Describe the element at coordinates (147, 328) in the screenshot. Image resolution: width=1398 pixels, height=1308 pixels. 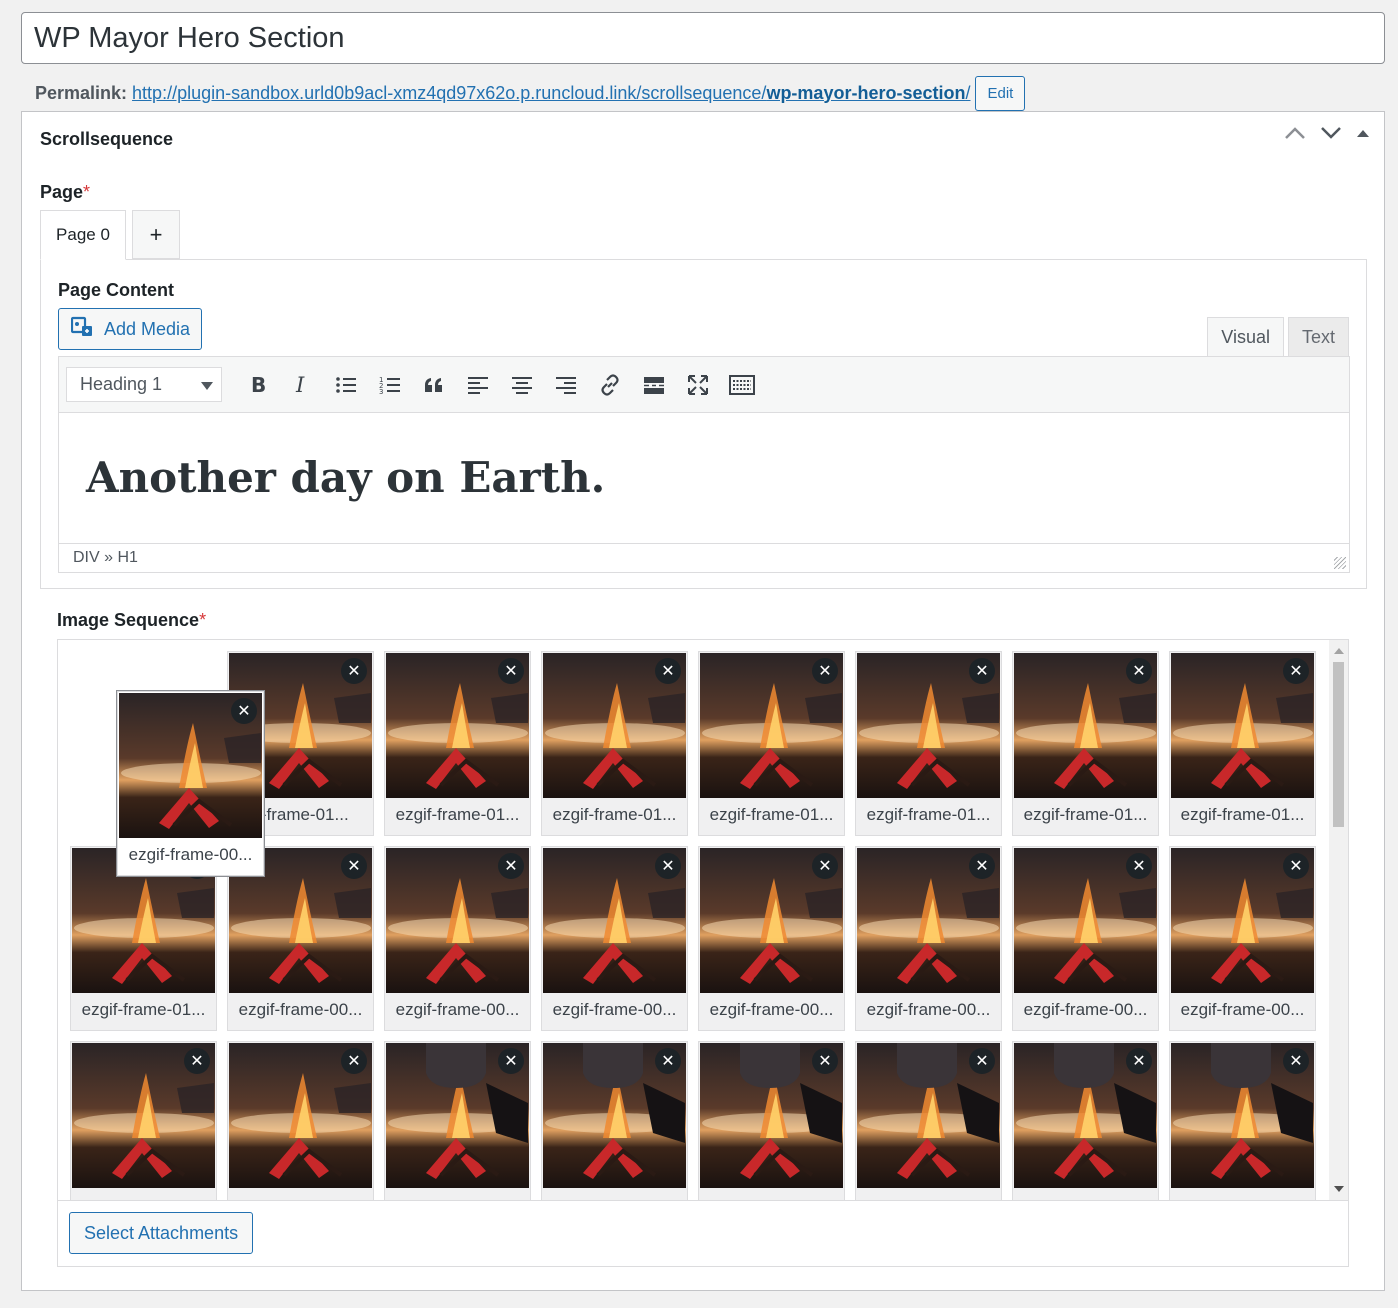
I see `add-media-label: Add Media` at that location.